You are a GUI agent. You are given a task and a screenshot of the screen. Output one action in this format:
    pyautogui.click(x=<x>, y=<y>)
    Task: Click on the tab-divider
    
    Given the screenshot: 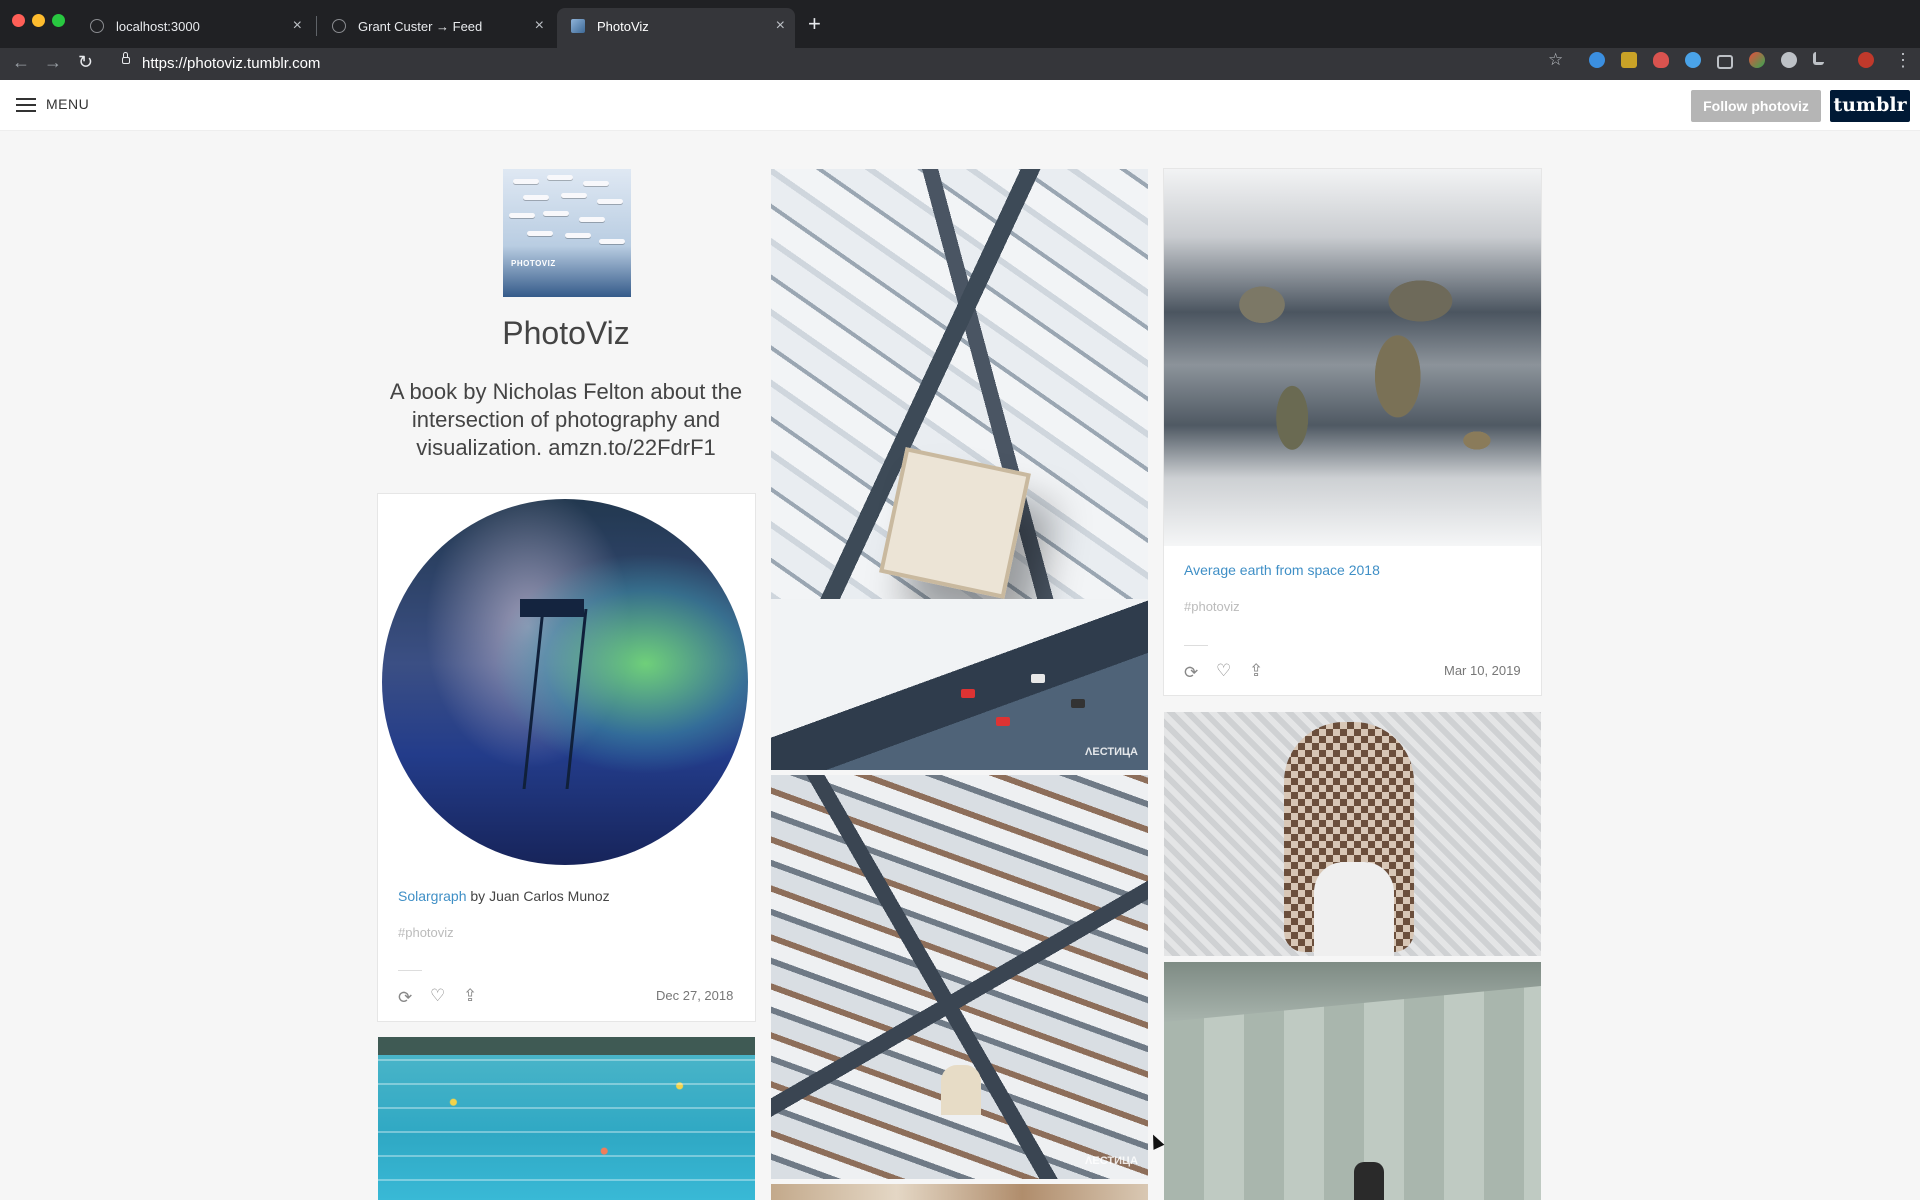 What is the action you would take?
    pyautogui.click(x=316, y=26)
    